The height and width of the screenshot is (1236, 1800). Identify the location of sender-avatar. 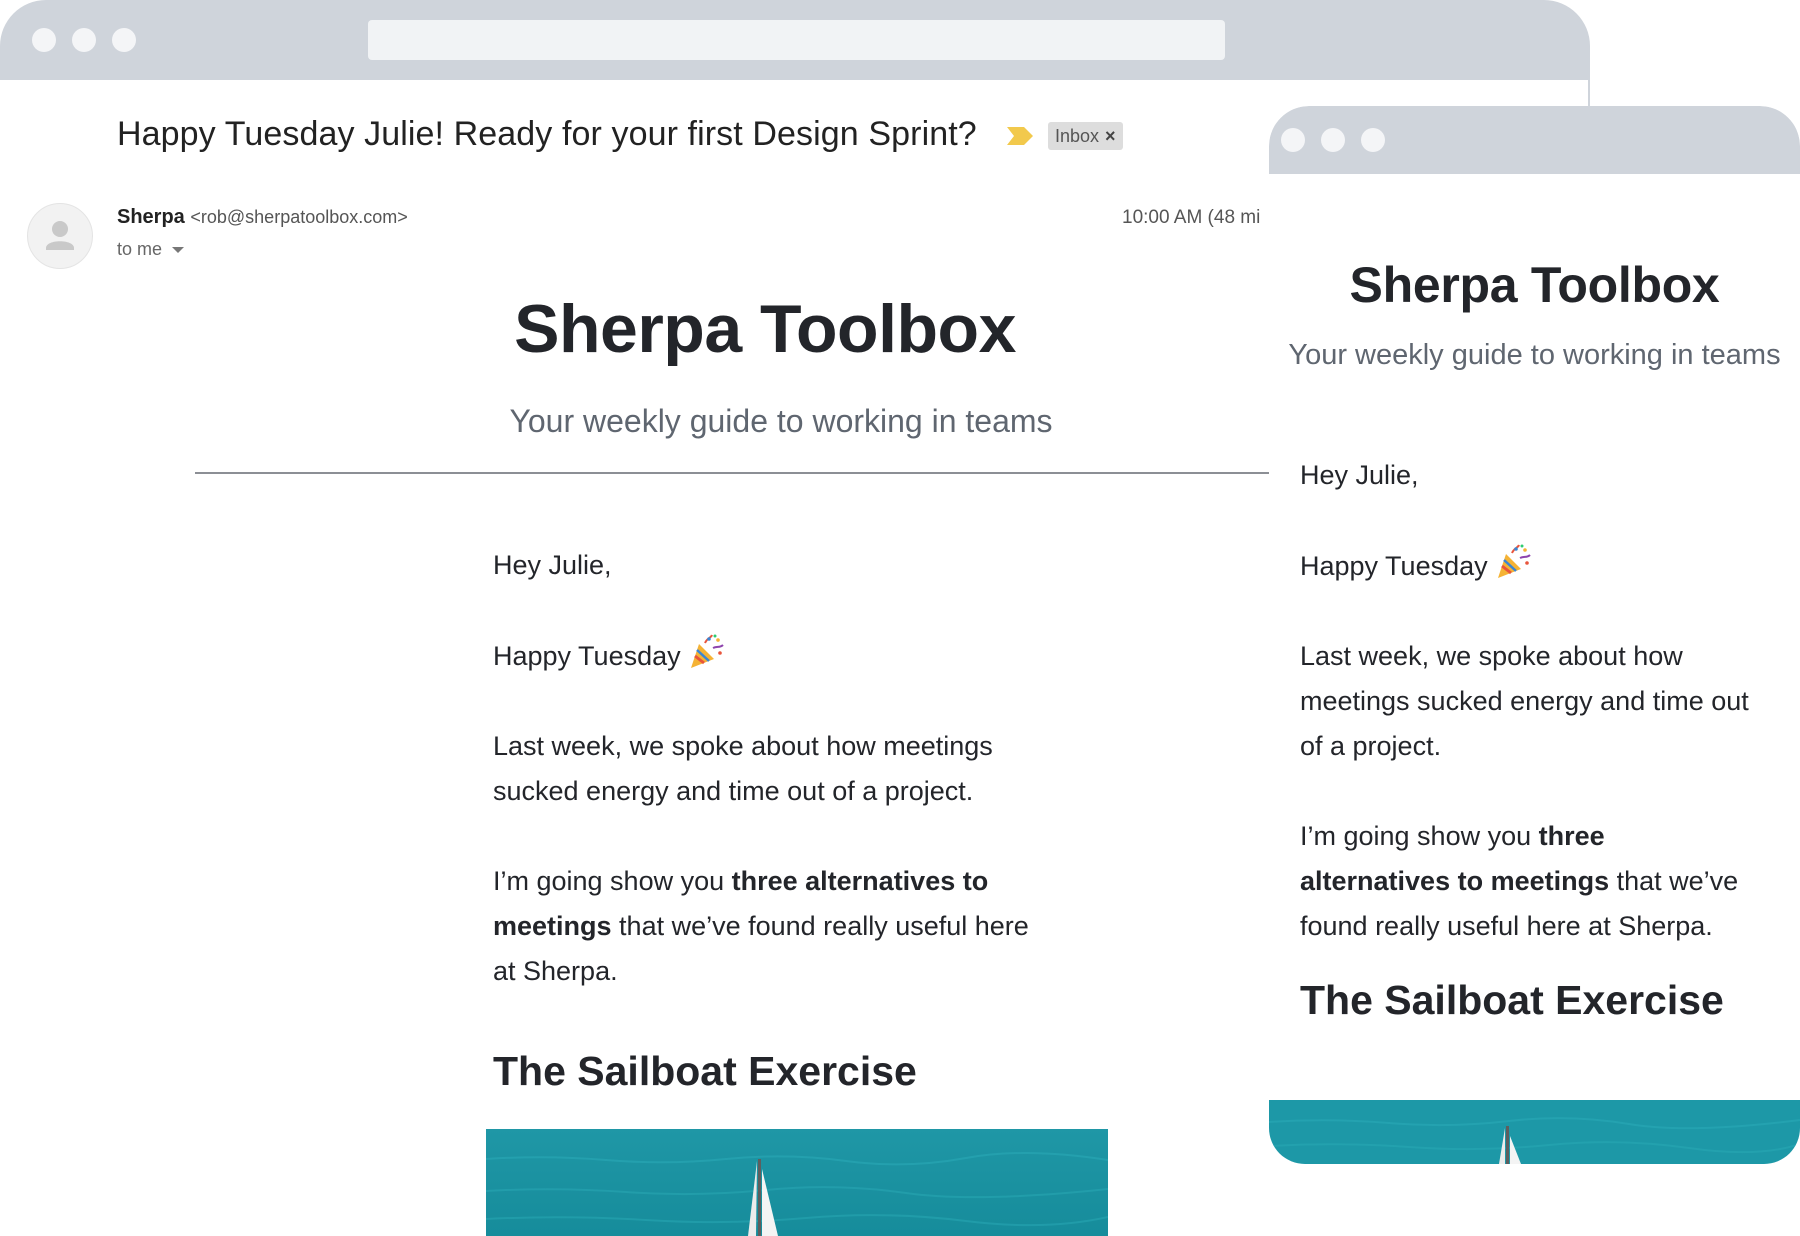
(60, 236).